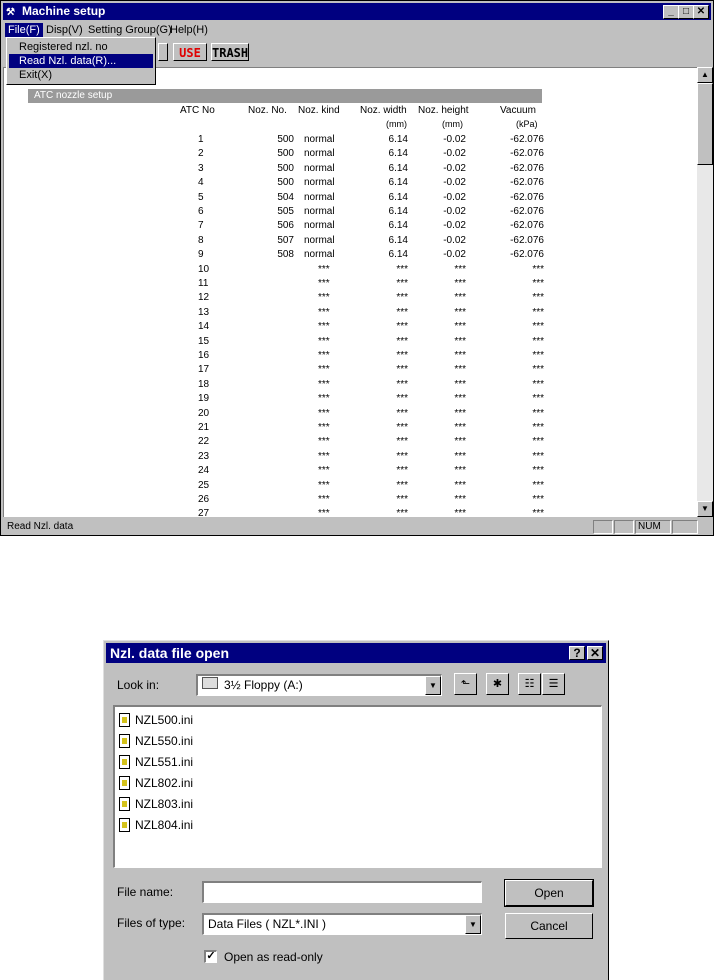 The height and width of the screenshot is (980, 716). What do you see at coordinates (304, 141) in the screenshot?
I see `table-row: 1 500 normal 6.14 -0.02 -62.076` at bounding box center [304, 141].